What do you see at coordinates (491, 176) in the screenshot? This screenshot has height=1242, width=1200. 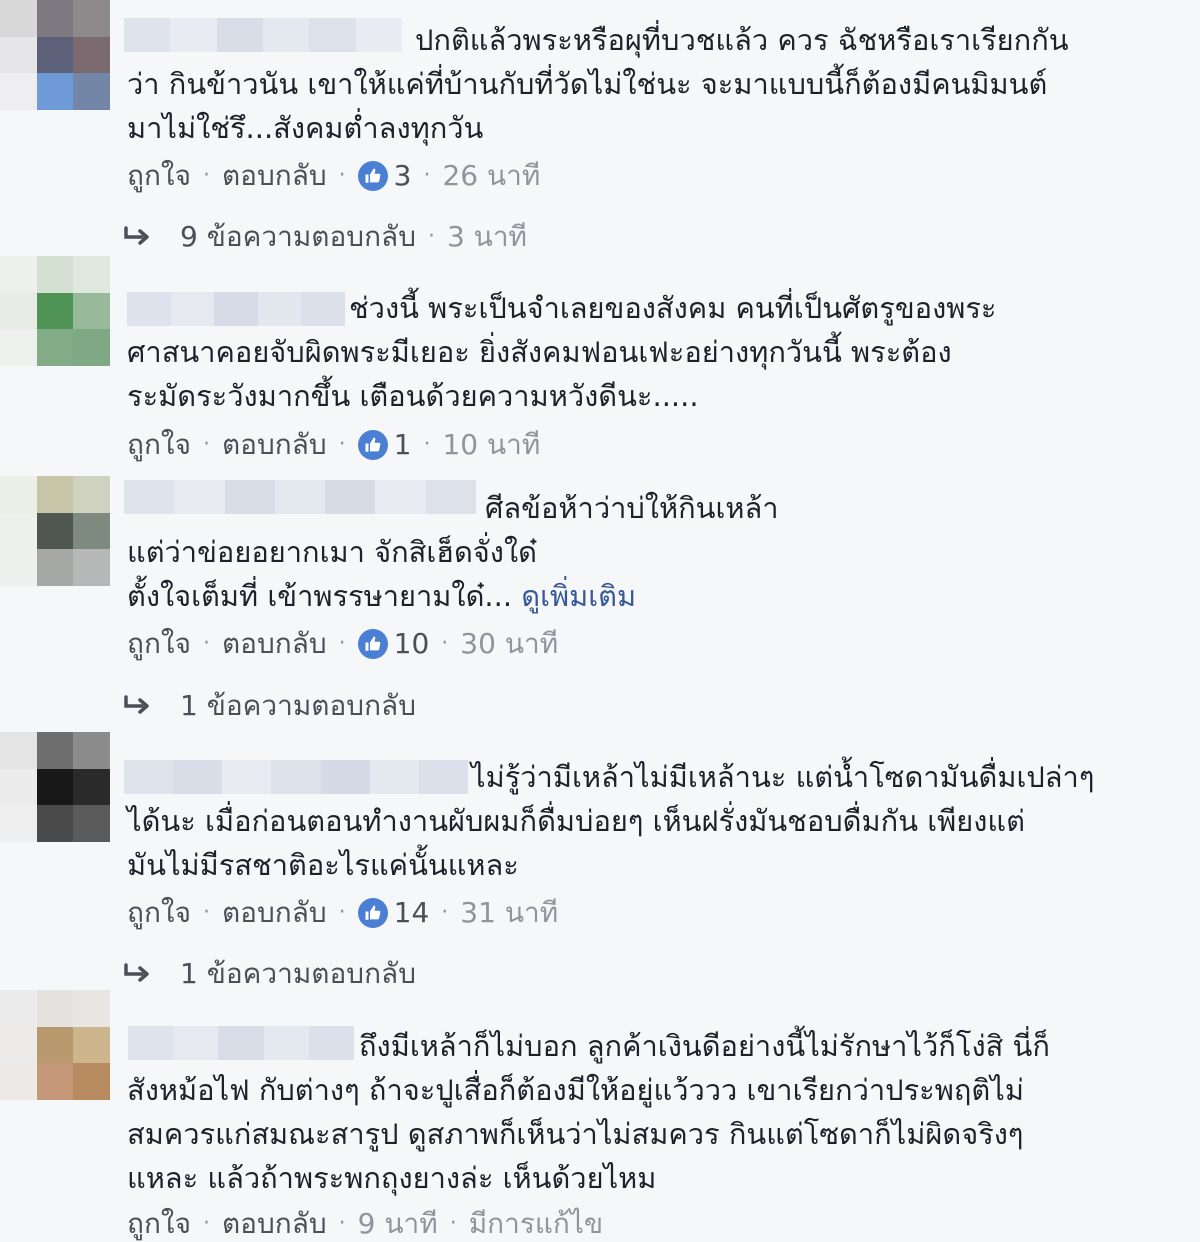 I see `timestamp: 26 นาที` at bounding box center [491, 176].